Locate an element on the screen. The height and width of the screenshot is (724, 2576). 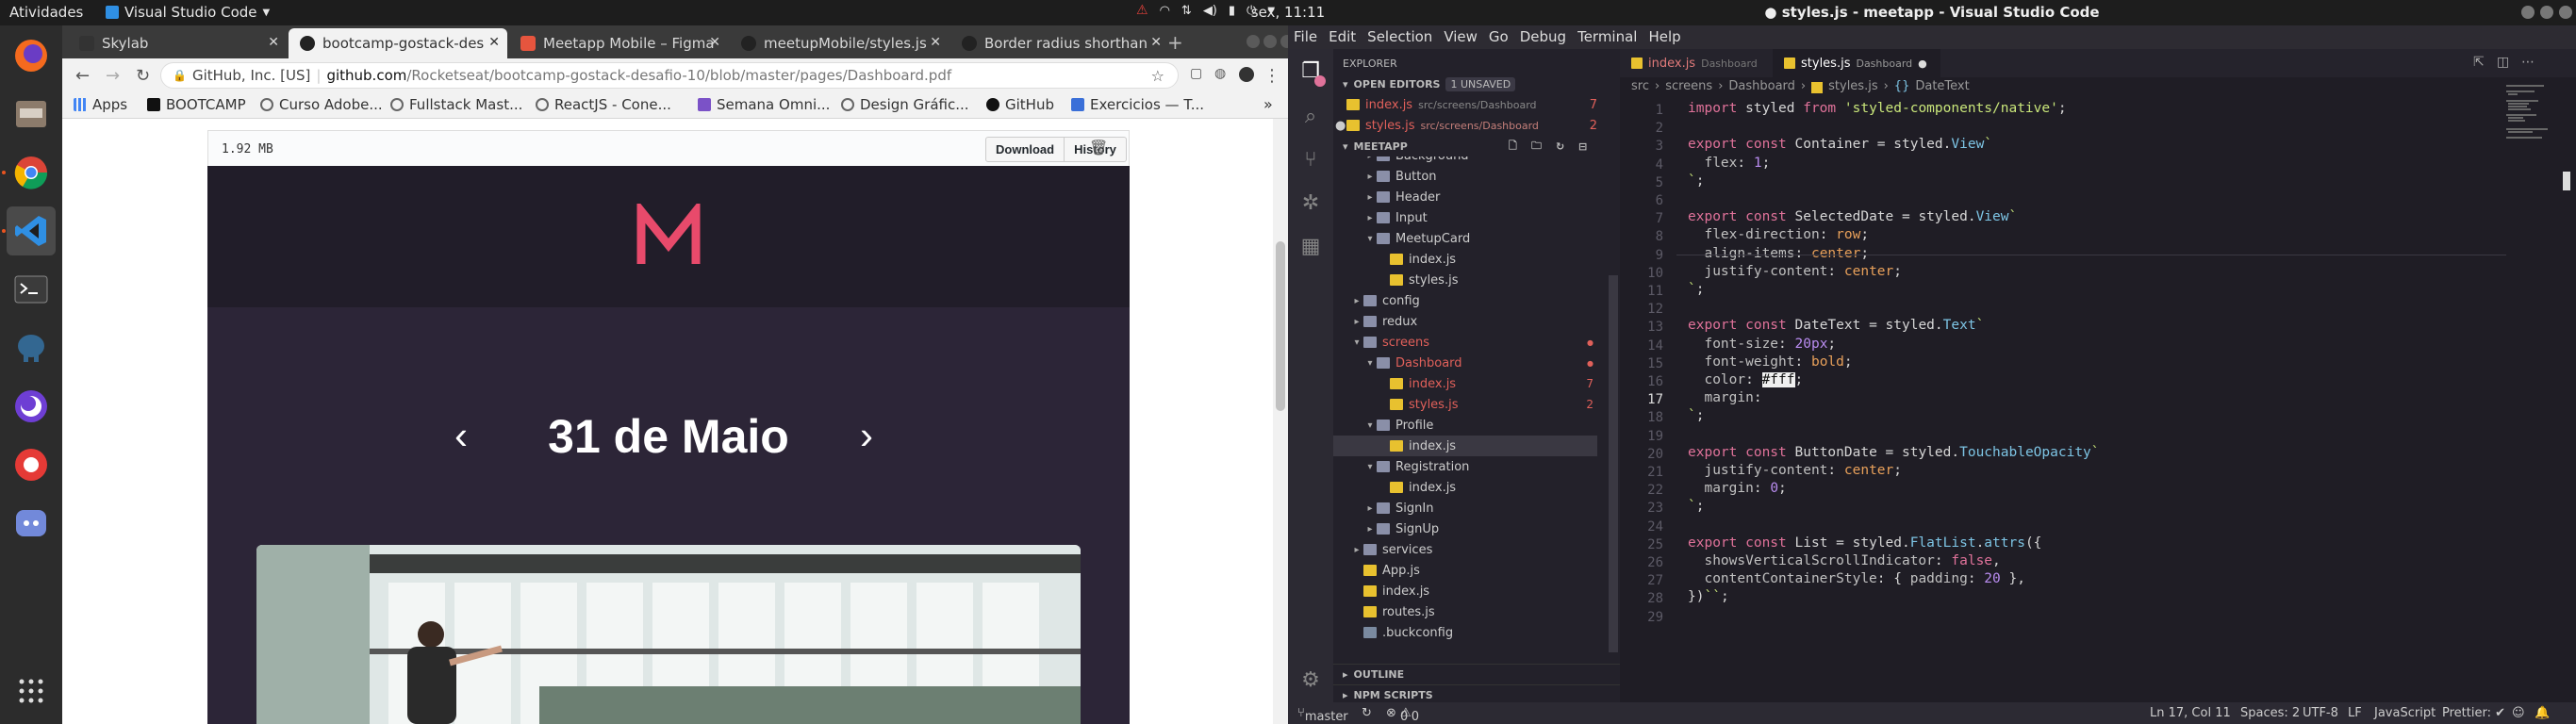
breadcrumb-item: styles.js is located at coordinates (1852, 86).